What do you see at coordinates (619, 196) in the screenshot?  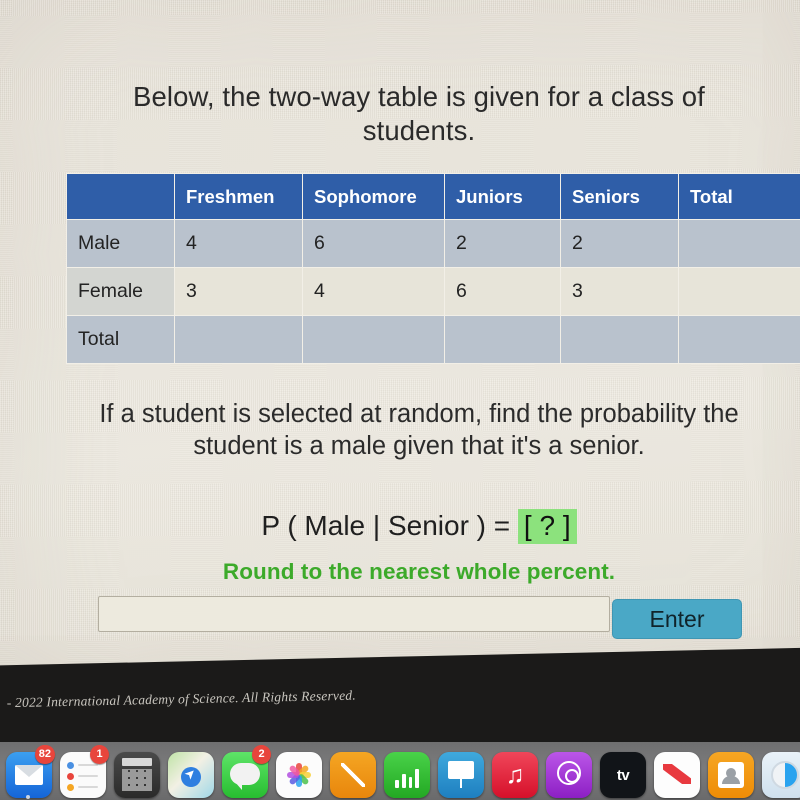 I see `column-header-seniors: Seniors` at bounding box center [619, 196].